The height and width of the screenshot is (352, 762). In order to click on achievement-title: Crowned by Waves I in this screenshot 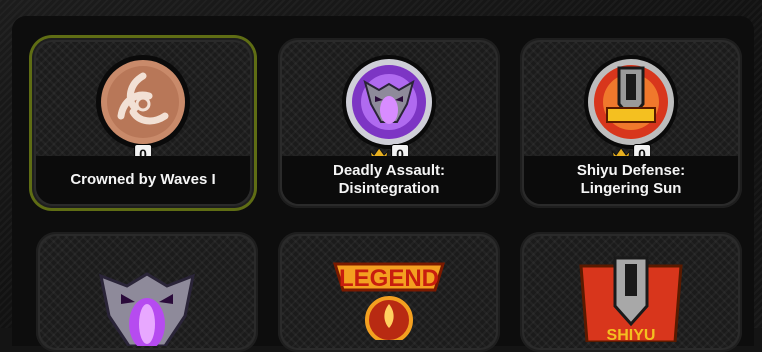, I will do `click(143, 180)`.